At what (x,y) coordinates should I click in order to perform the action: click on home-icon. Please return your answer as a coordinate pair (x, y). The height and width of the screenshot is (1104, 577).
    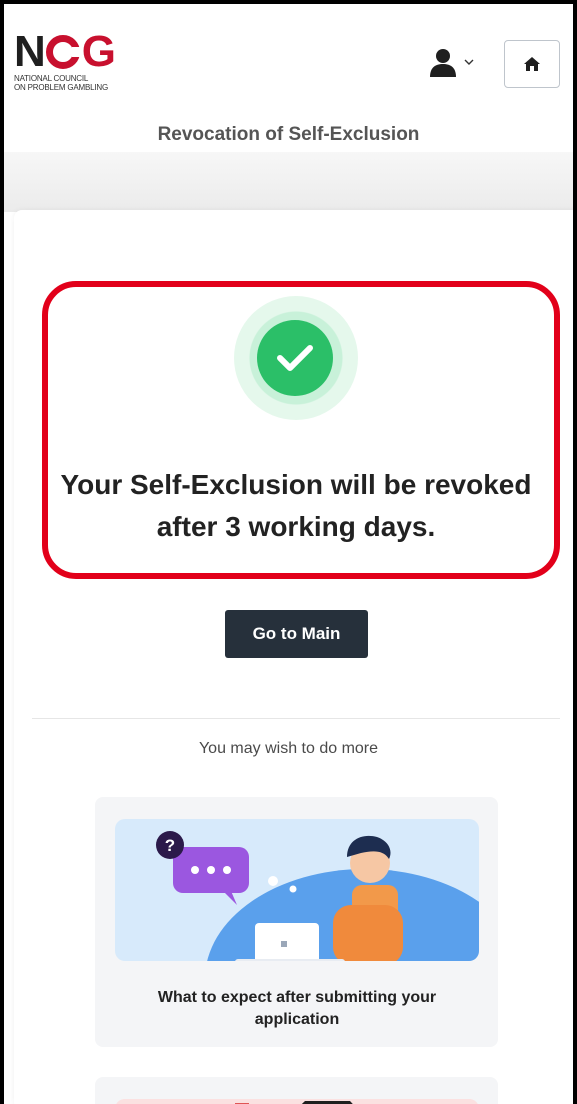
    Looking at the image, I should click on (532, 64).